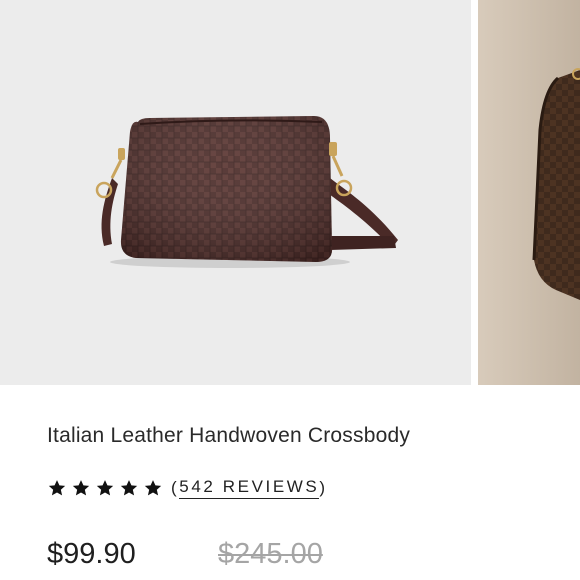 This screenshot has height=580, width=580. Describe the element at coordinates (246, 192) in the screenshot. I see `crossbody-bag-illustration` at that location.